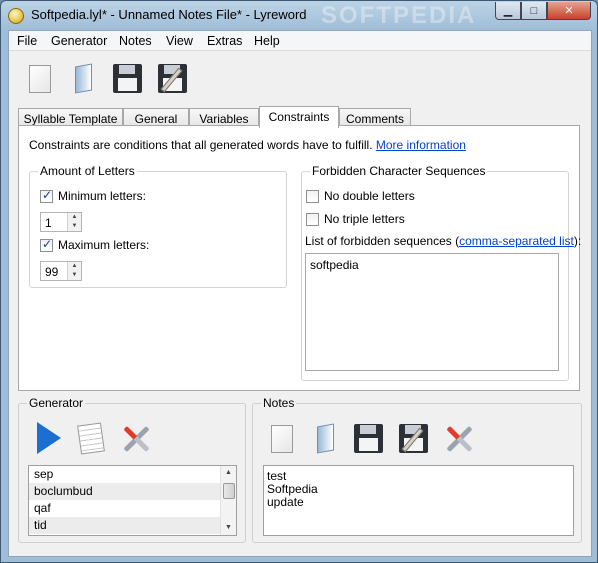 The image size is (598, 563). What do you see at coordinates (104, 245) in the screenshot?
I see `checkbox-label: Maximum letters:` at bounding box center [104, 245].